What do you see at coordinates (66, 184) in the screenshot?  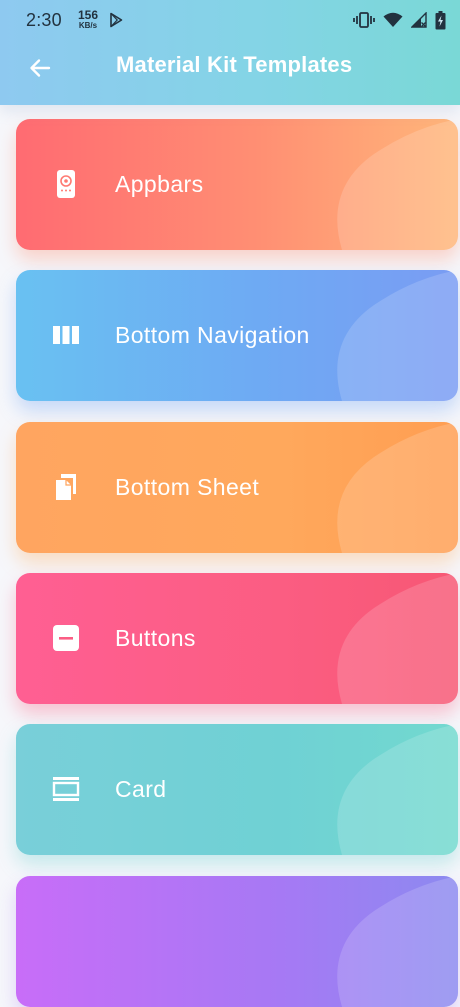 I see `phone-appbar-icon` at bounding box center [66, 184].